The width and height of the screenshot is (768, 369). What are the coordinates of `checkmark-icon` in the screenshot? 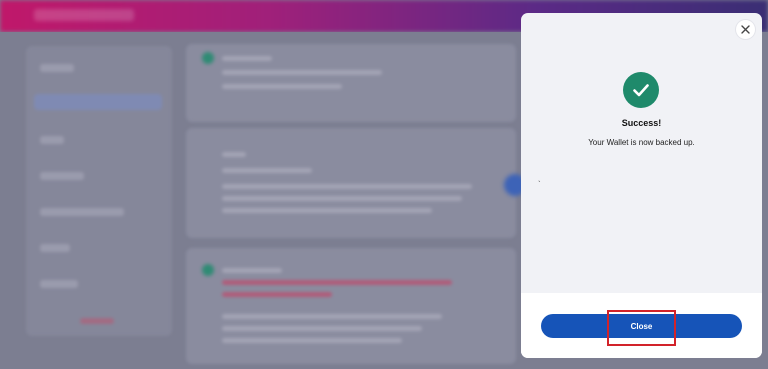 It's located at (641, 90).